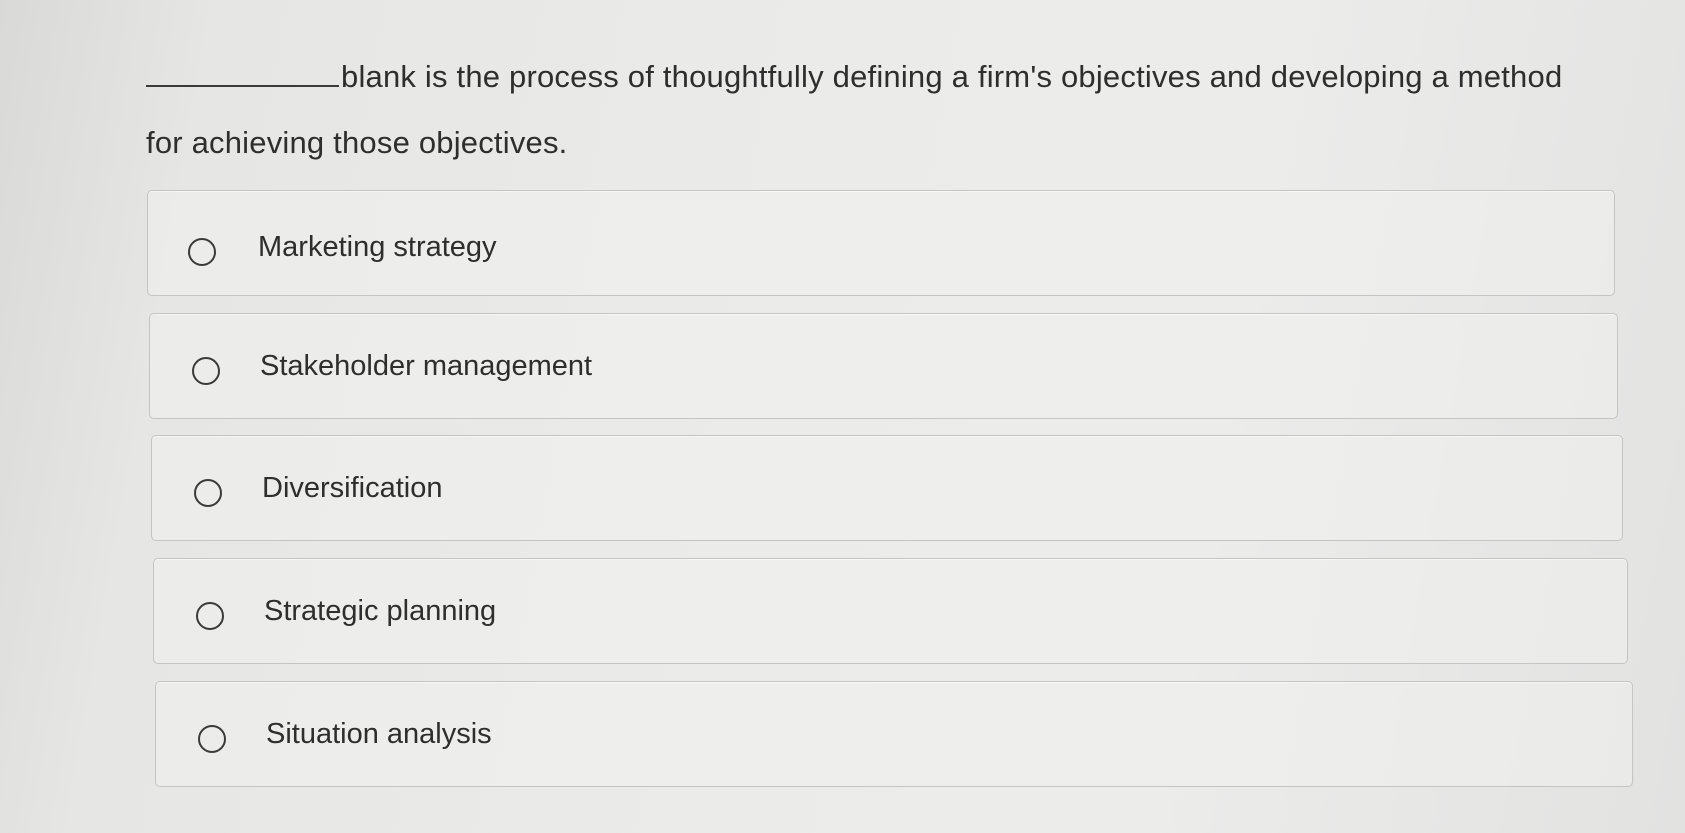 This screenshot has height=833, width=1685. Describe the element at coordinates (380, 611) in the screenshot. I see `answer-option-label: Strategic planning` at that location.